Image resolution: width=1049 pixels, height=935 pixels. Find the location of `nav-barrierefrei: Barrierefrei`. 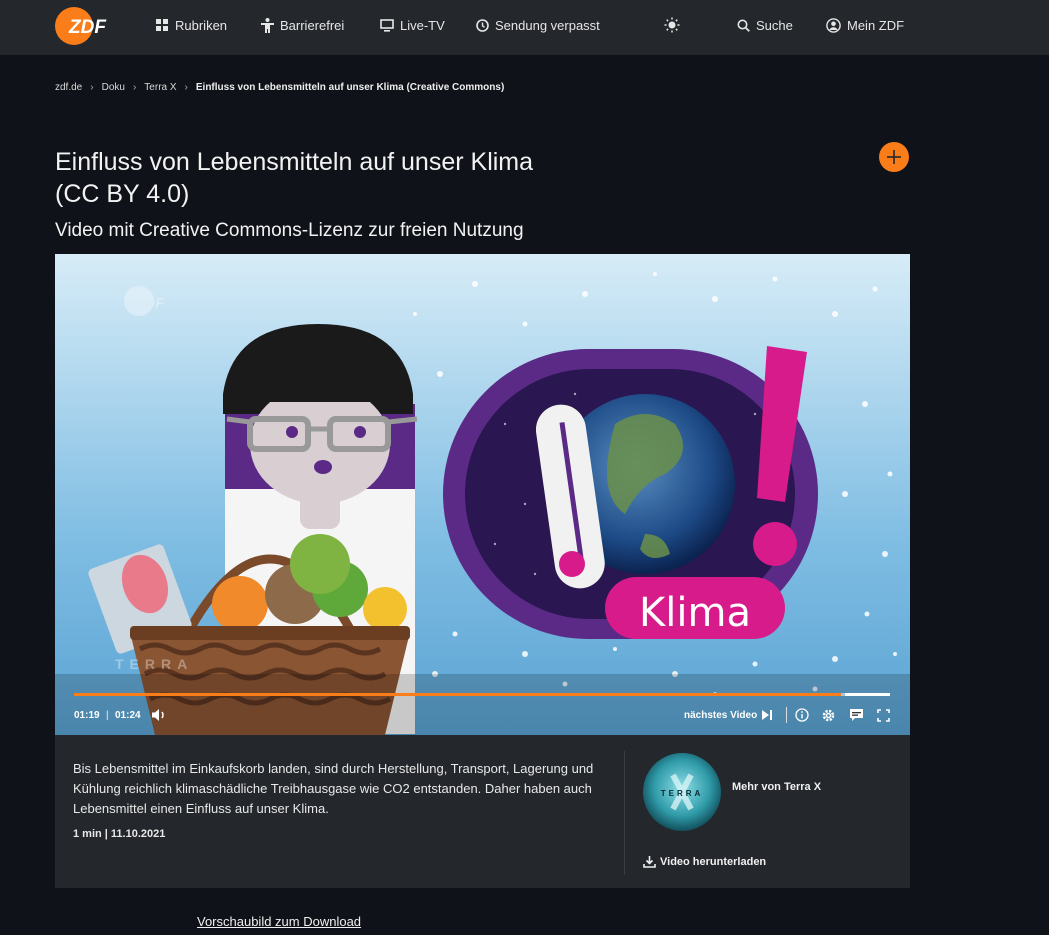

nav-barrierefrei: Barrierefrei is located at coordinates (302, 25).